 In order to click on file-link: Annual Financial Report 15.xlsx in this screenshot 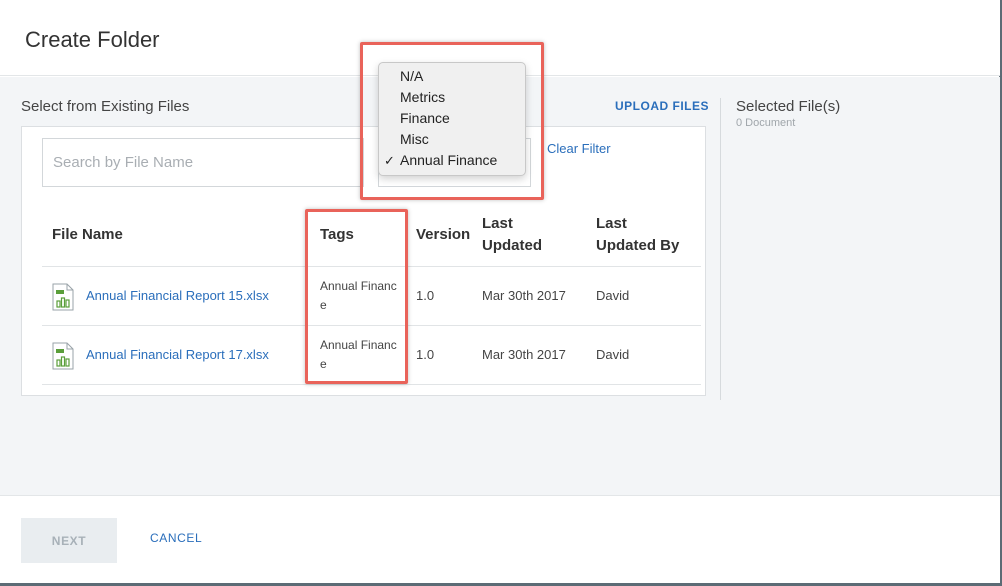, I will do `click(177, 295)`.